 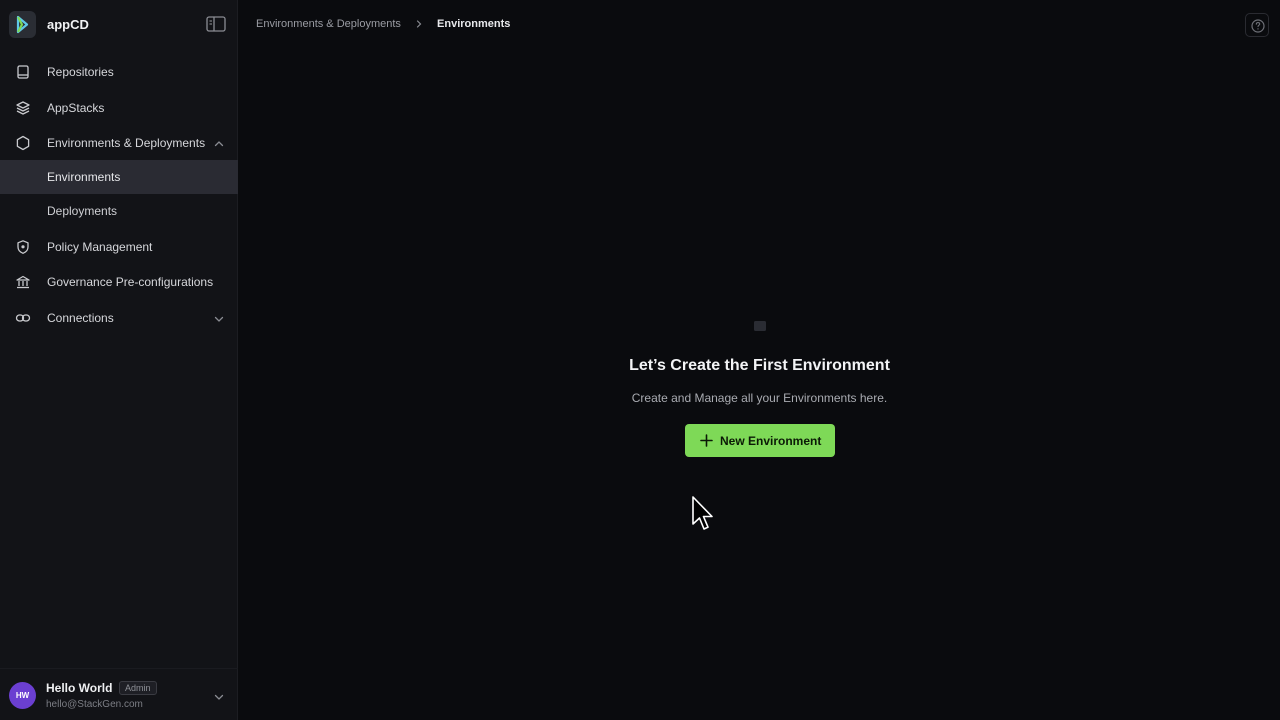 I want to click on app-name: appCD, so click(x=68, y=24).